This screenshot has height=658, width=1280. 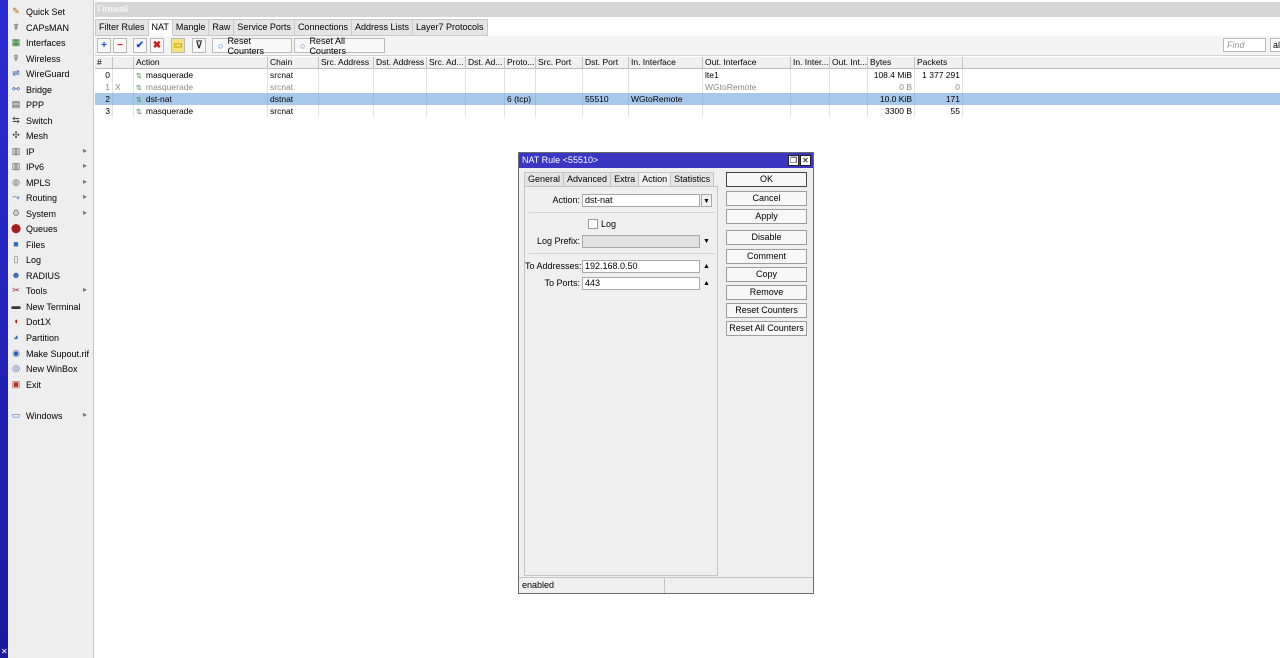 What do you see at coordinates (51, 353) in the screenshot?
I see `sidebar-item-make-supout-rif: ◉ Make Supout.rif` at bounding box center [51, 353].